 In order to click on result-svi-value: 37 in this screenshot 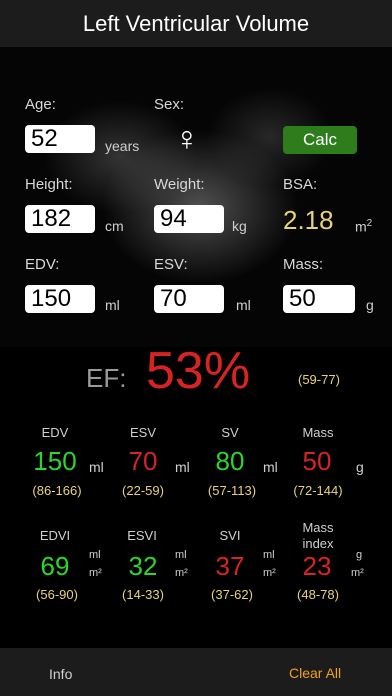, I will do `click(230, 566)`.